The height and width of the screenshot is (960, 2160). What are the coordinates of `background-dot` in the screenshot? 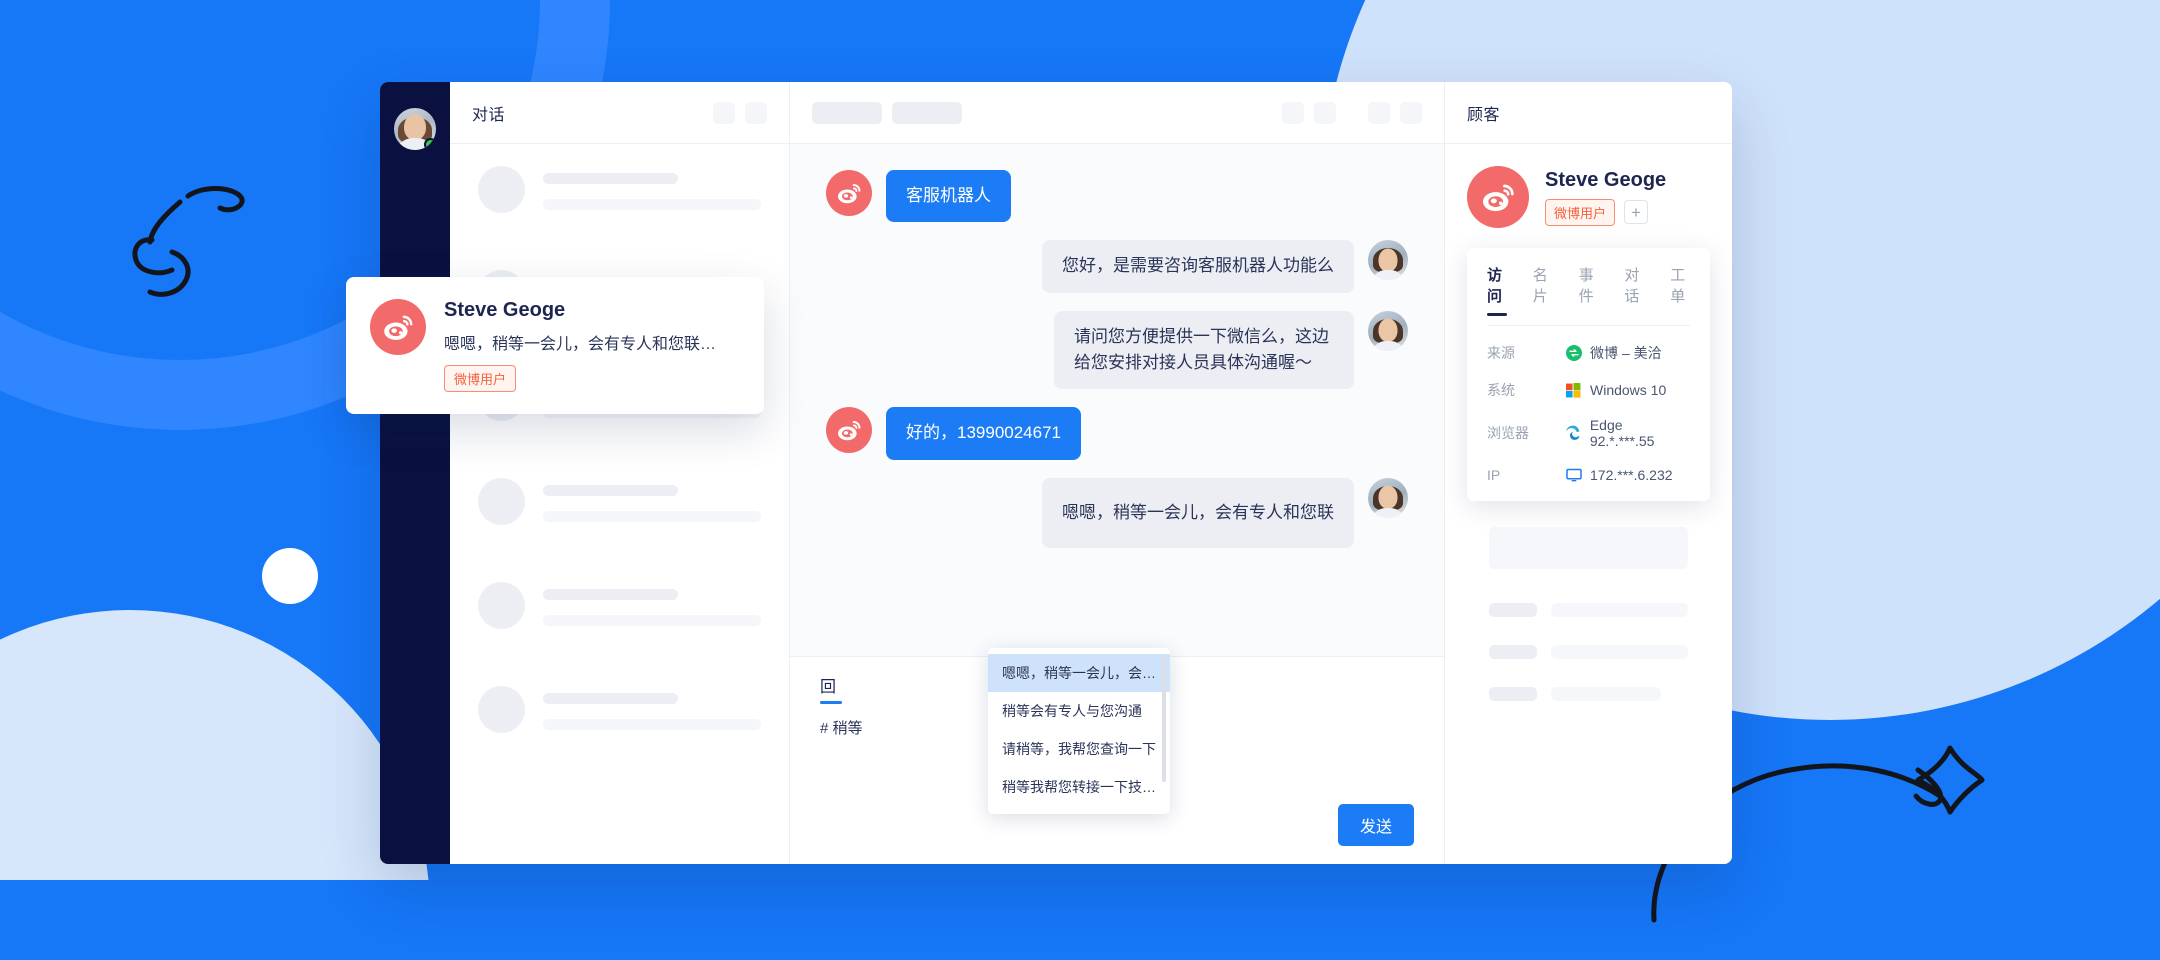 It's located at (290, 576).